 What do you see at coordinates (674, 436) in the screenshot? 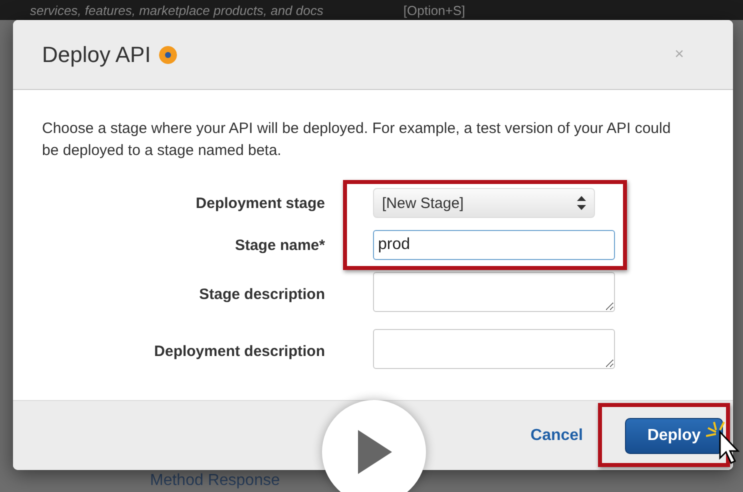
I see `deploy-button: Deploy` at bounding box center [674, 436].